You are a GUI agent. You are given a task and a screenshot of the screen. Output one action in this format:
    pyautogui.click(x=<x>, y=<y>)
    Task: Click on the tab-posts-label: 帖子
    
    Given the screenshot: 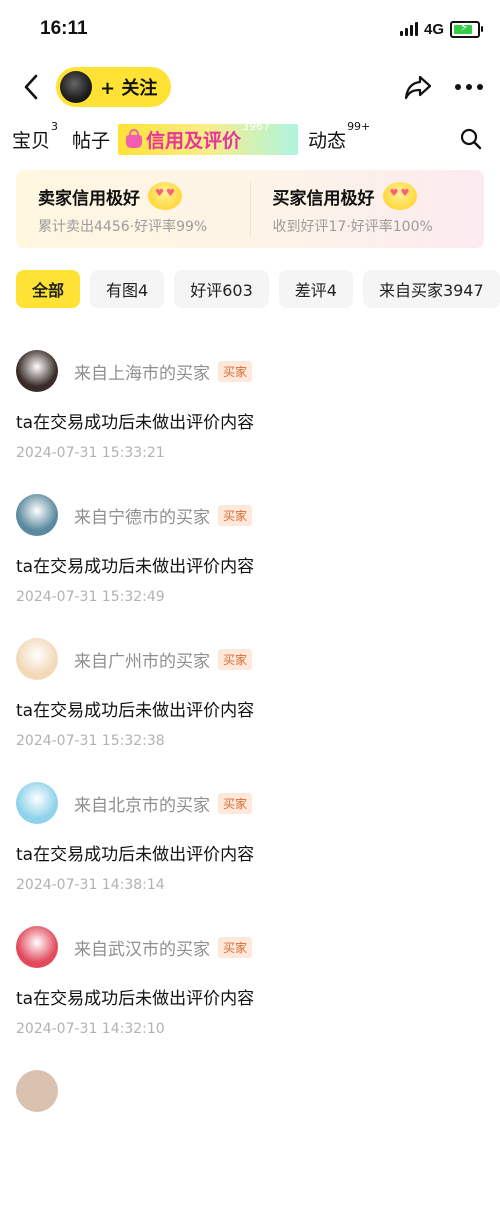 What is the action you would take?
    pyautogui.click(x=91, y=140)
    